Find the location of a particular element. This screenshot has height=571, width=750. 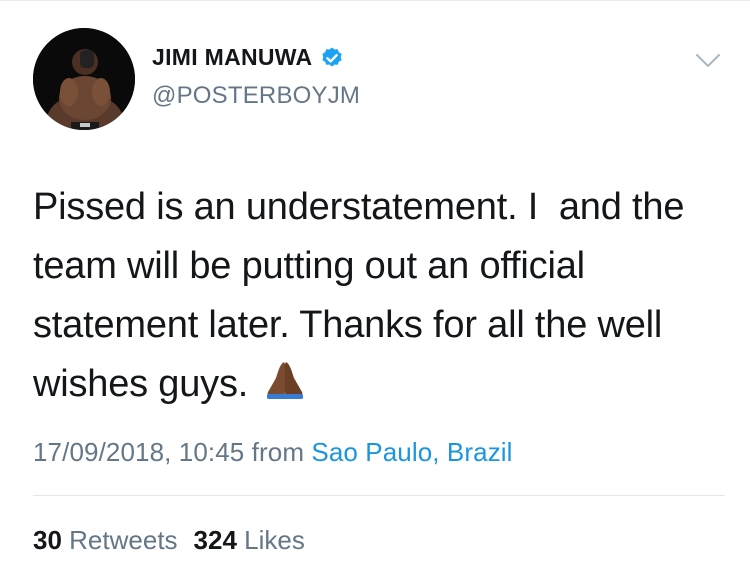

verified-badge-icon is located at coordinates (332, 58).